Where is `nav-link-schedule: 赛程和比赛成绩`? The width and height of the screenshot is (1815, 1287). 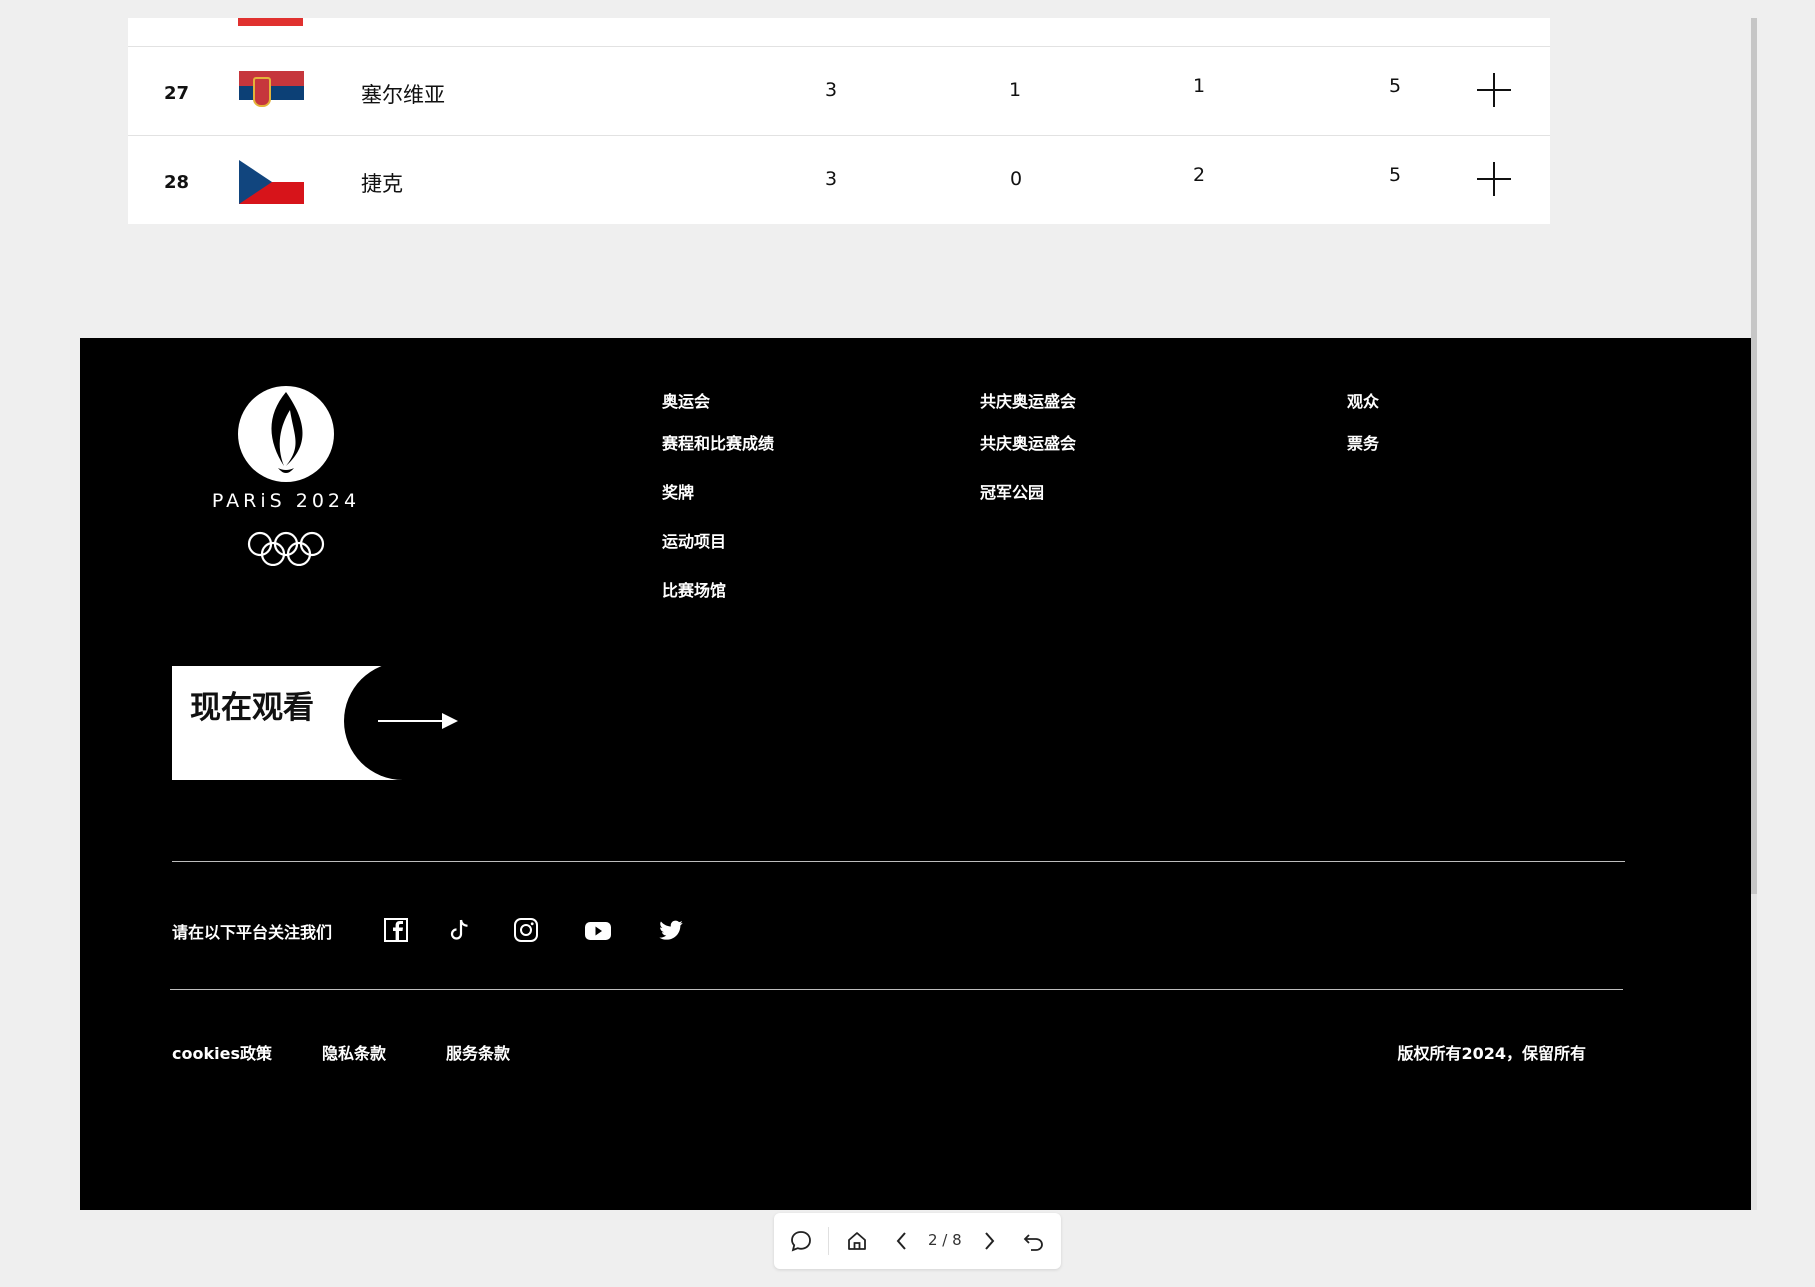
nav-link-schedule: 赛程和比赛成绩 is located at coordinates (718, 441).